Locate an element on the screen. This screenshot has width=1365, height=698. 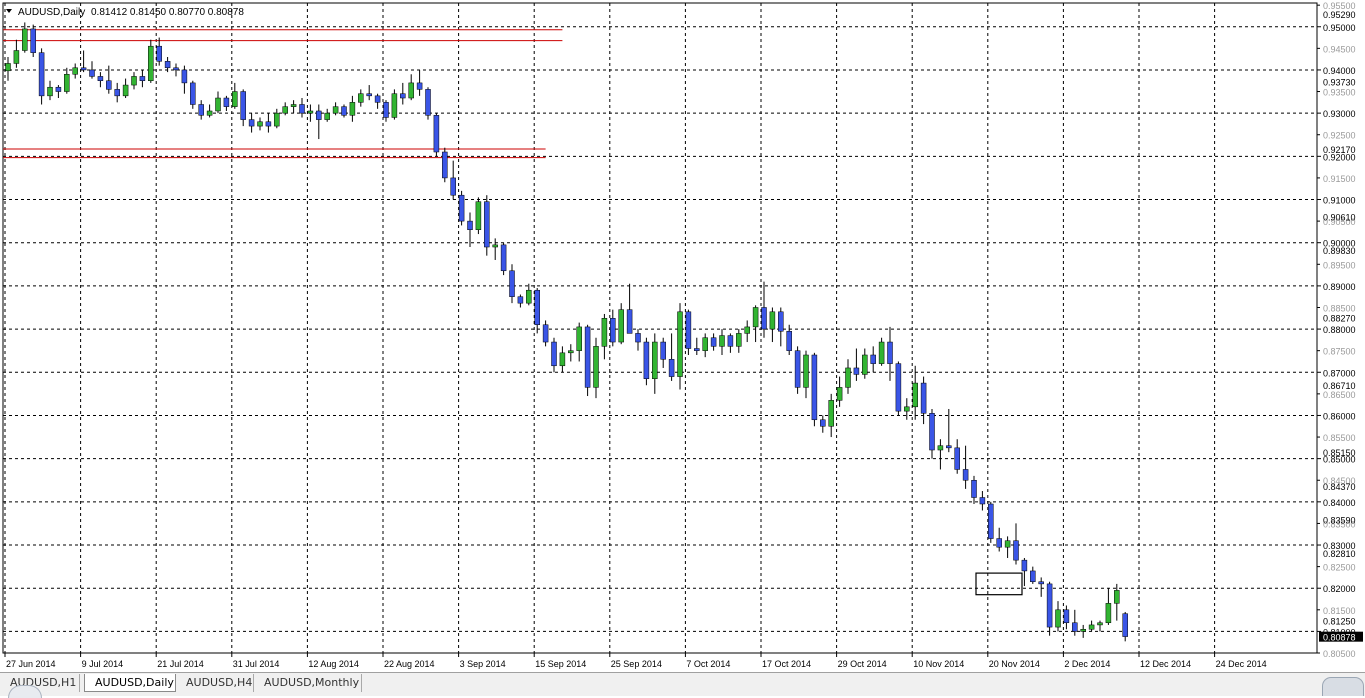
date-label: 31 Jul 2014 is located at coordinates (256, 664).